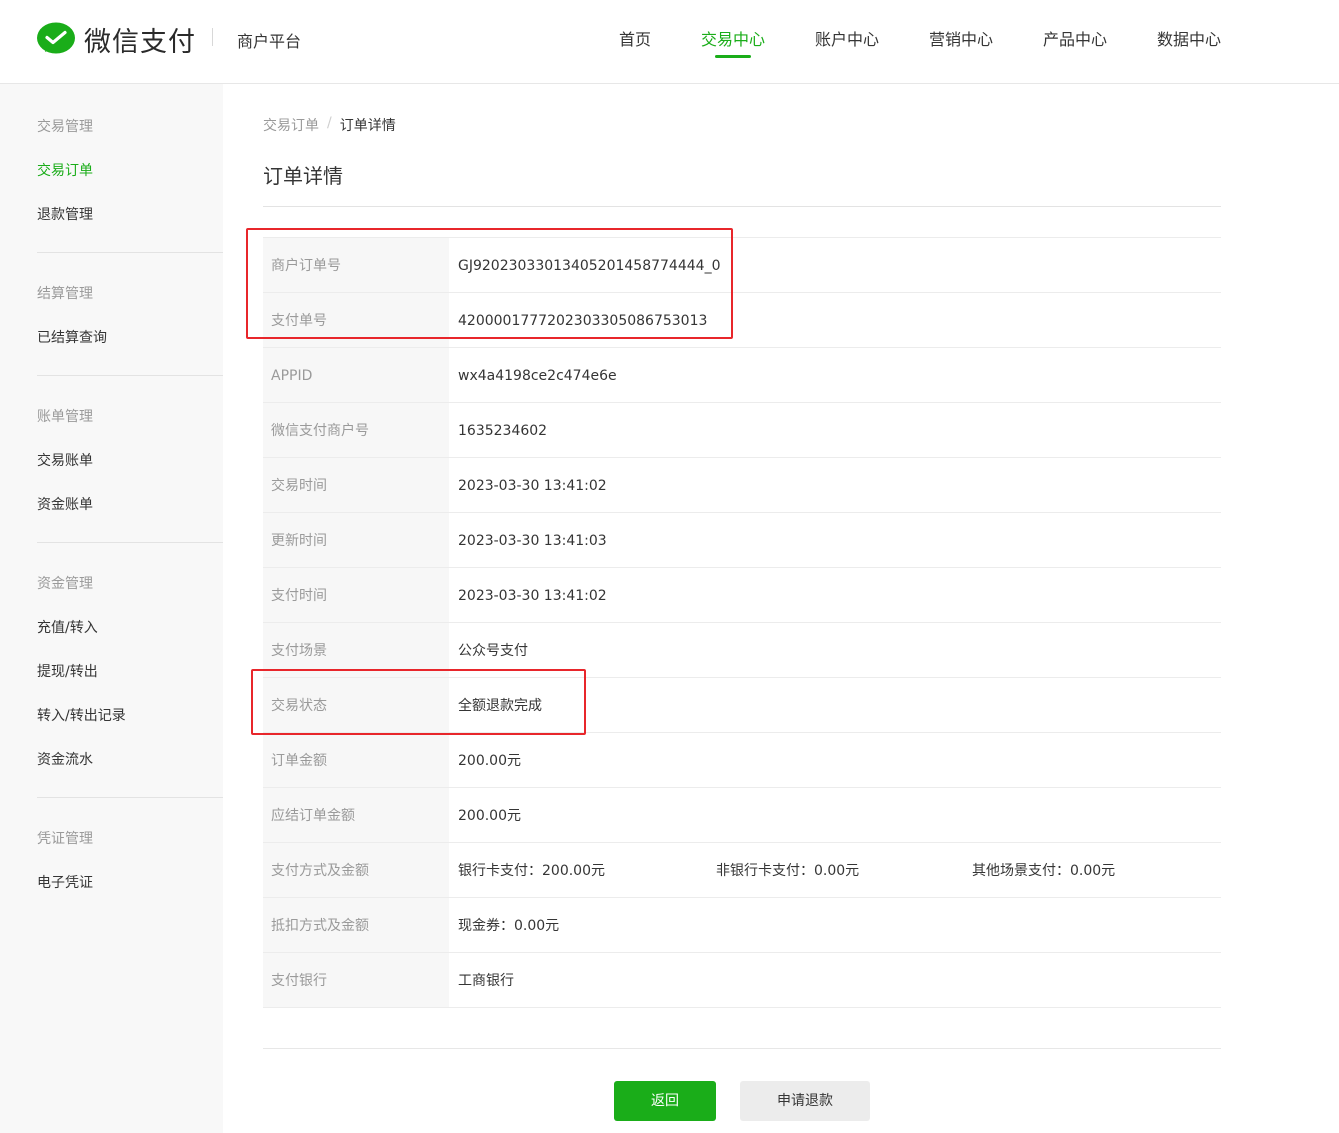  I want to click on nav-trade-center: 交易中心, so click(733, 38).